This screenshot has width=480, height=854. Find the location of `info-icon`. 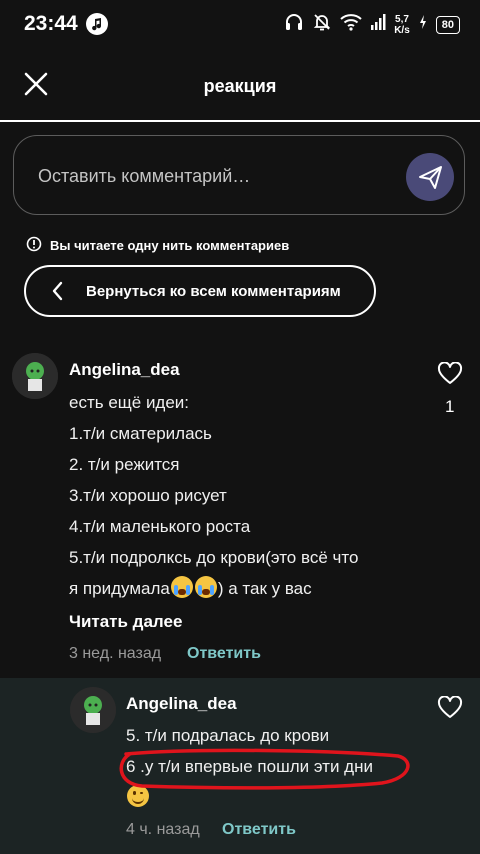

info-icon is located at coordinates (34, 245).